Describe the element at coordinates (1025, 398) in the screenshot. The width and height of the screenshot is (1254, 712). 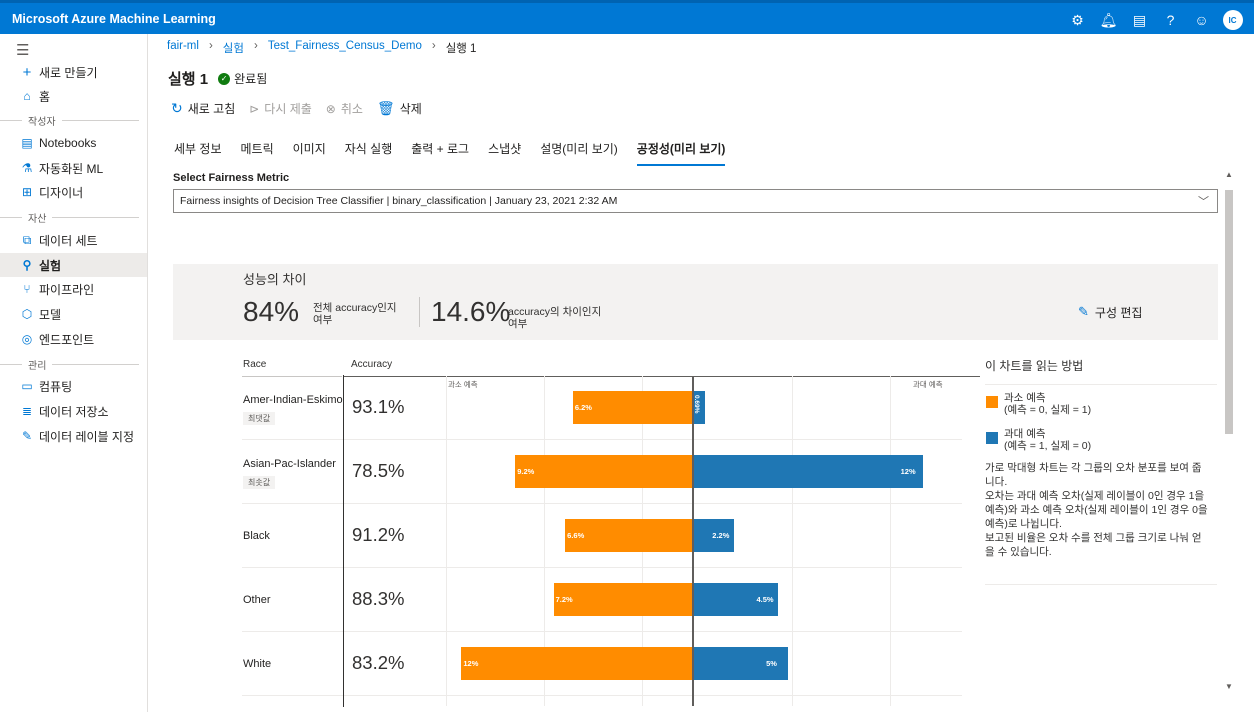
I see `legend-under-name: 과소 예측` at that location.